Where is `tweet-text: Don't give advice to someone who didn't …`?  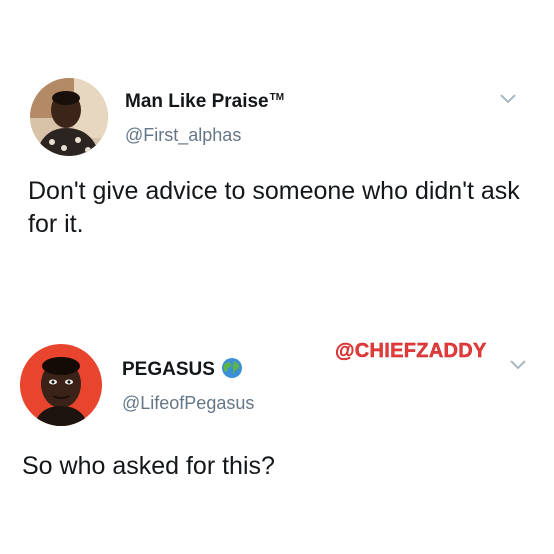 tweet-text: Don't give advice to someone who didn't … is located at coordinates (274, 207).